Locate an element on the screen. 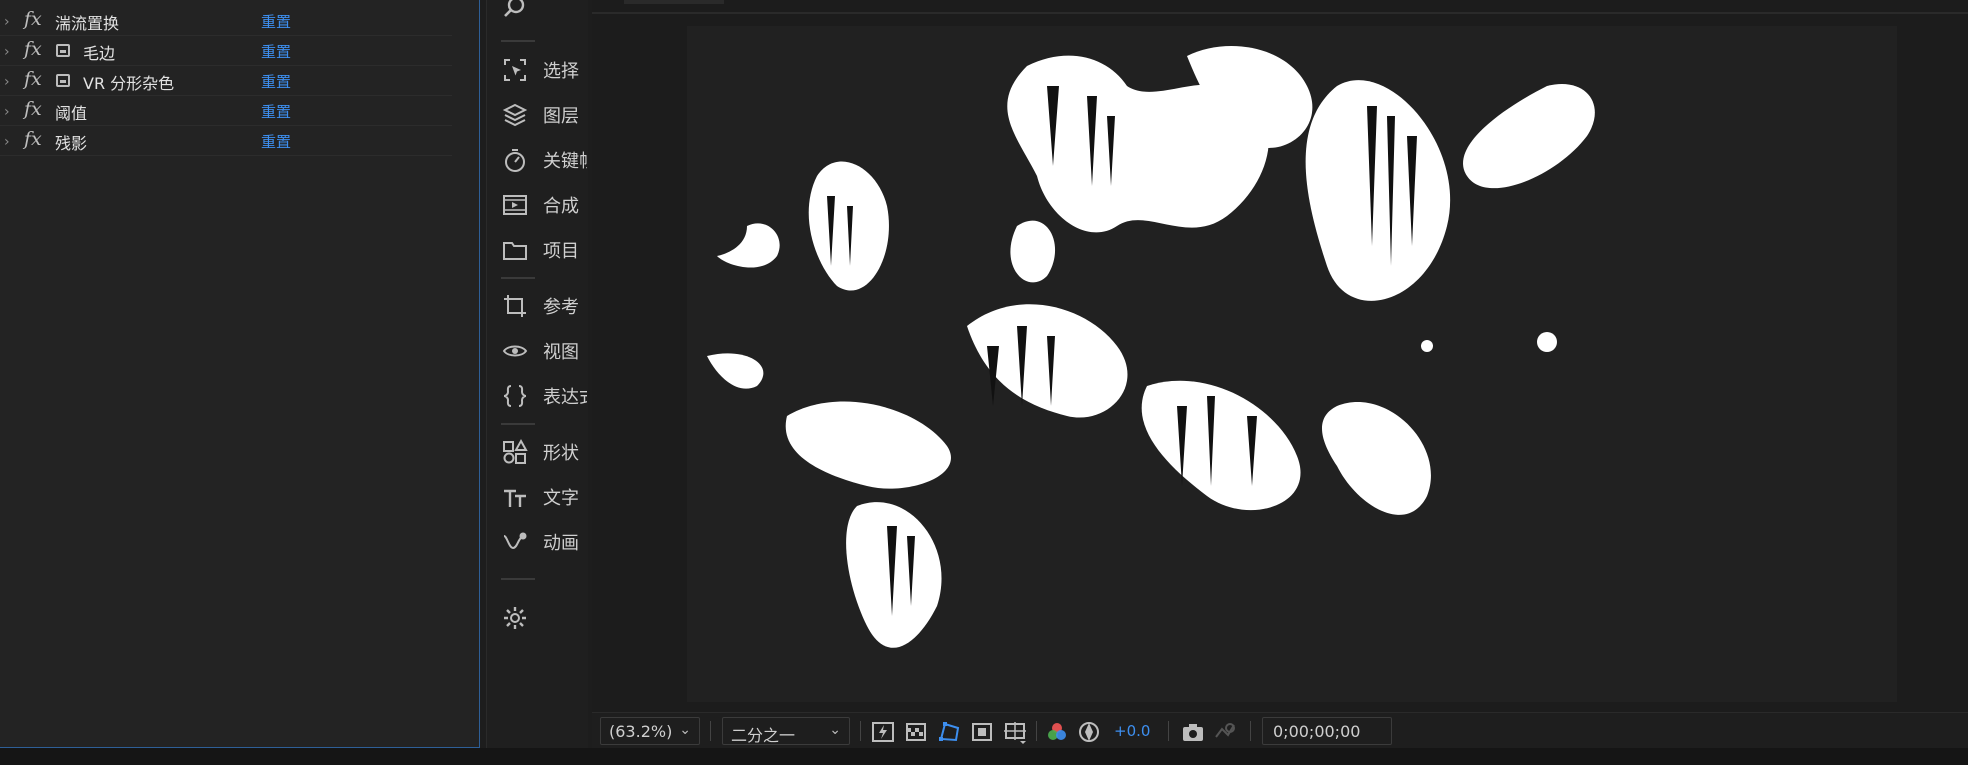 The image size is (1968, 765). tool-label: 文字 is located at coordinates (561, 498).